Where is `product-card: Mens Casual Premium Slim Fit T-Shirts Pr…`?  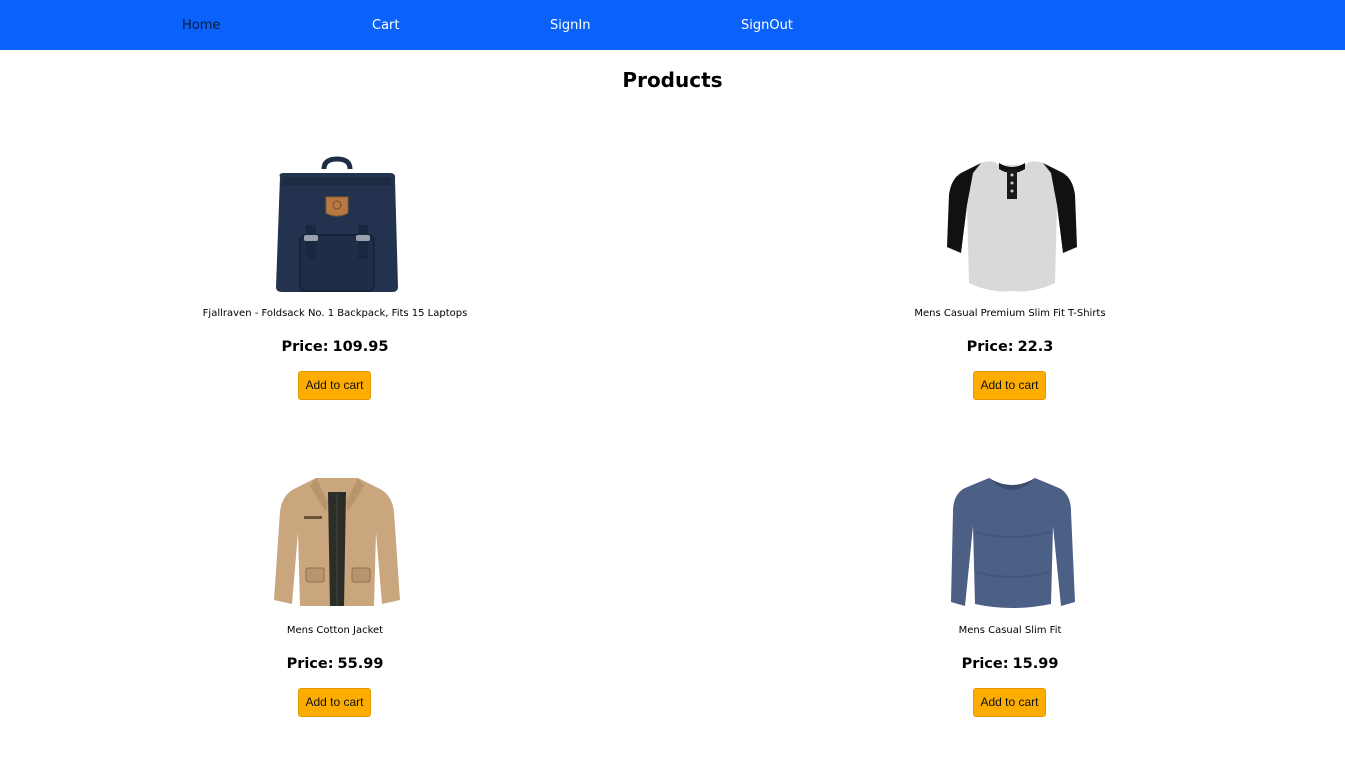
product-card: Mens Casual Premium Slim Fit T-Shirts Pr… is located at coordinates (1010, 305).